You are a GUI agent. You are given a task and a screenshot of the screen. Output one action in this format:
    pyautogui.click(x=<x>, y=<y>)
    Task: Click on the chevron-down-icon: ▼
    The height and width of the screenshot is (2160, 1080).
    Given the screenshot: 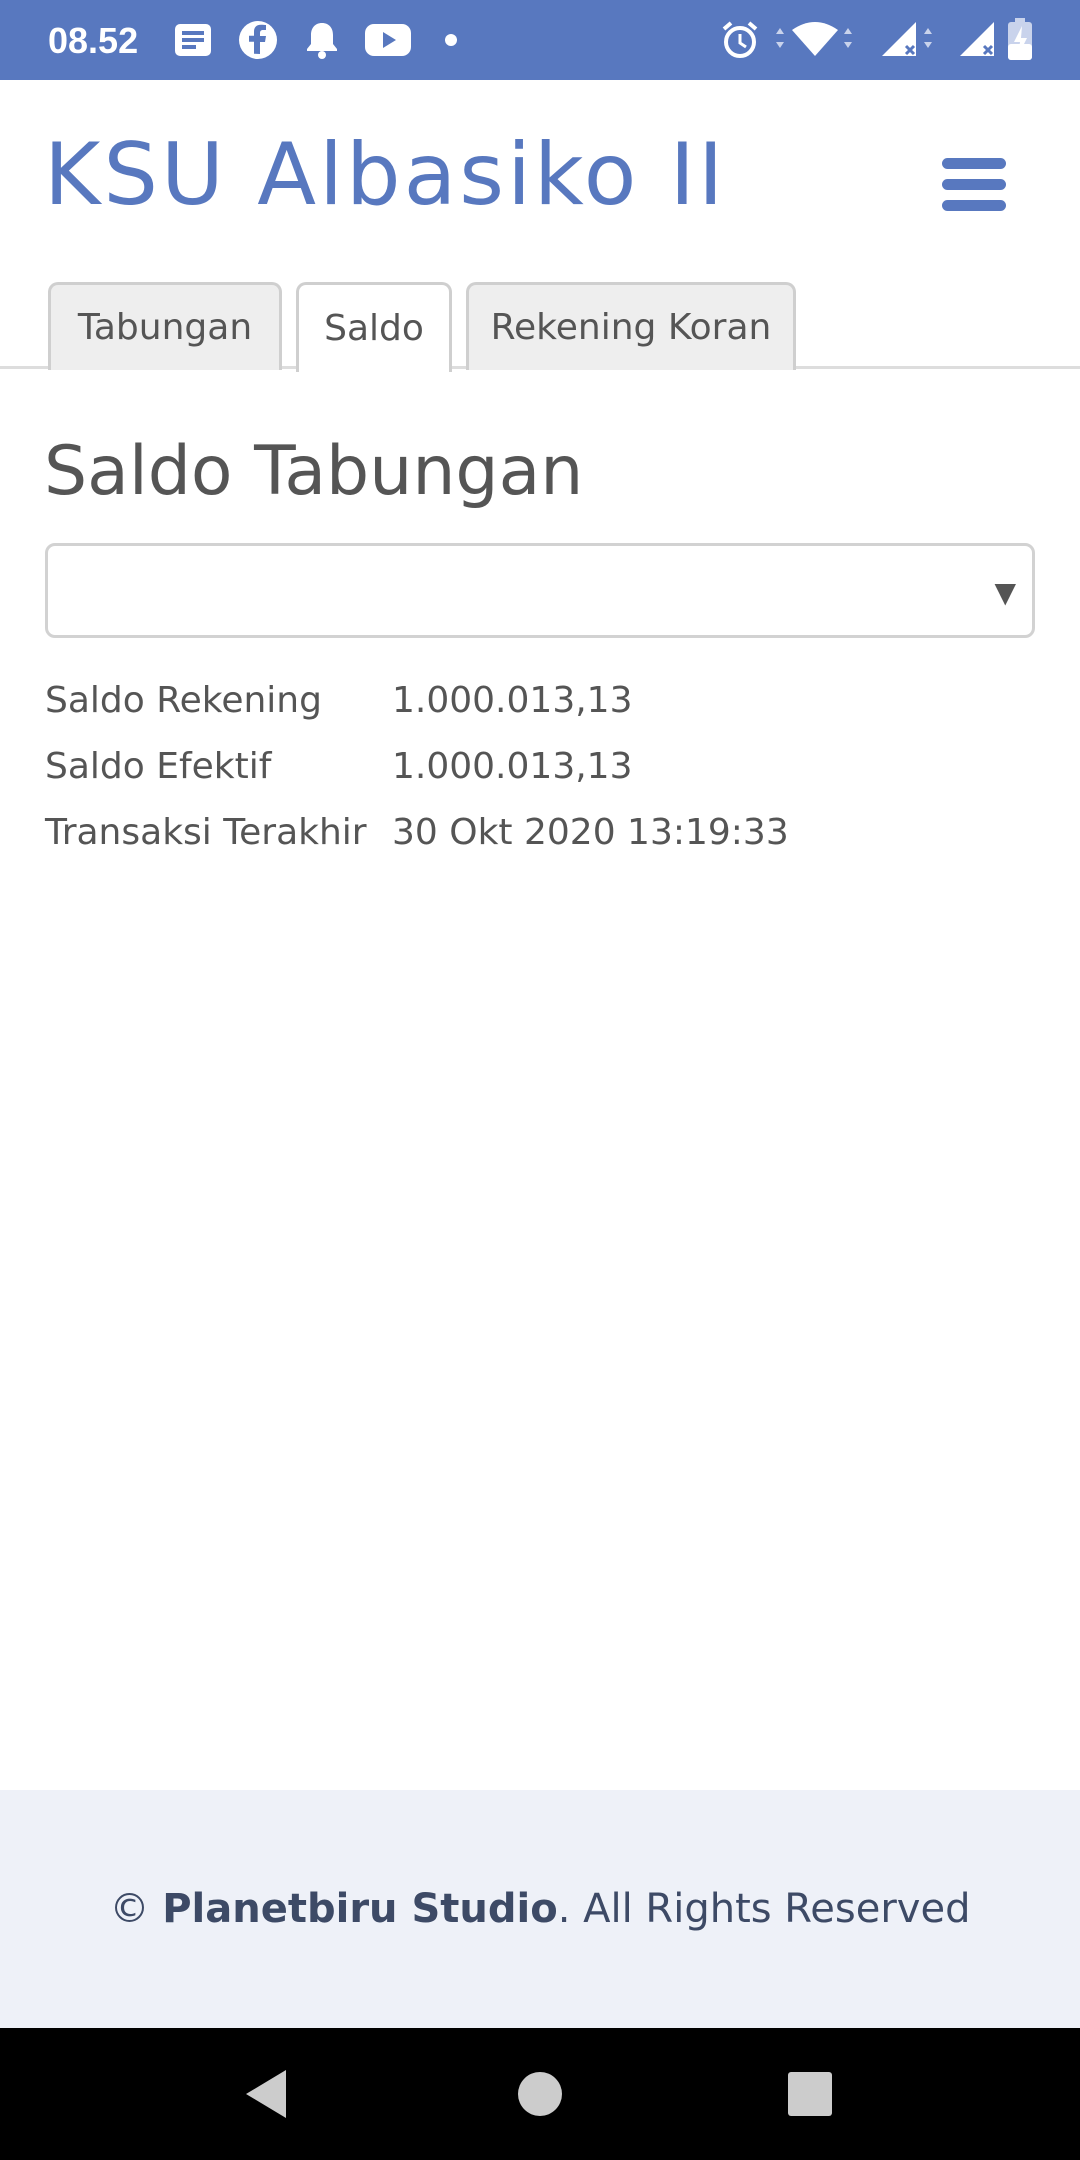 What is the action you would take?
    pyautogui.click(x=1005, y=592)
    